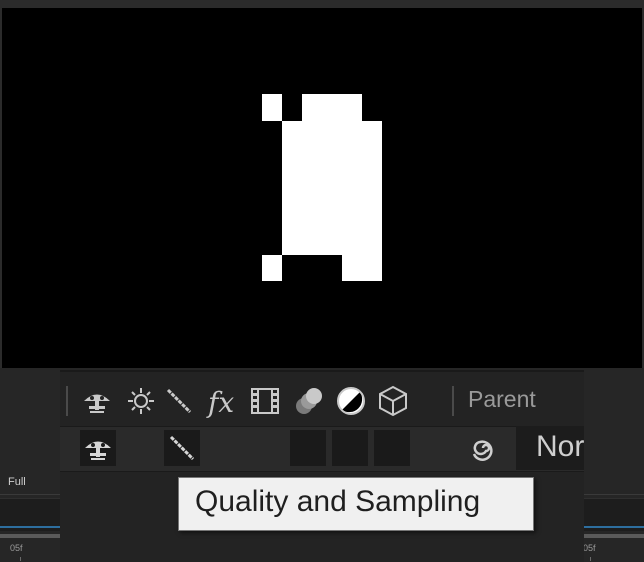 The width and height of the screenshot is (644, 562). I want to click on adjustment-layer-icon, so click(351, 401).